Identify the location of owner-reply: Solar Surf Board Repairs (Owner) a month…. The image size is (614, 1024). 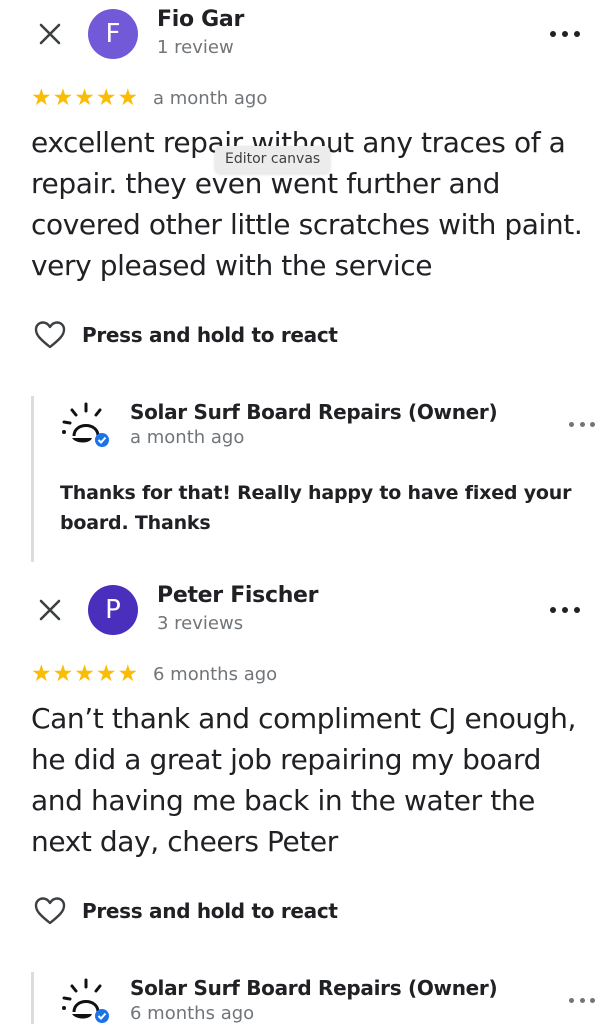
(313, 479).